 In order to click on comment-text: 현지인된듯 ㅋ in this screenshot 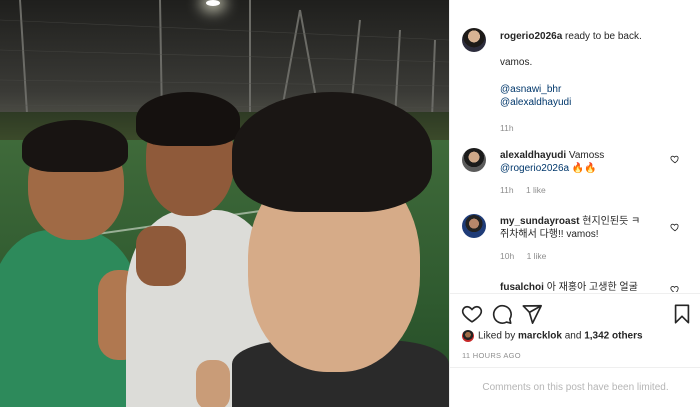, I will do `click(611, 221)`.